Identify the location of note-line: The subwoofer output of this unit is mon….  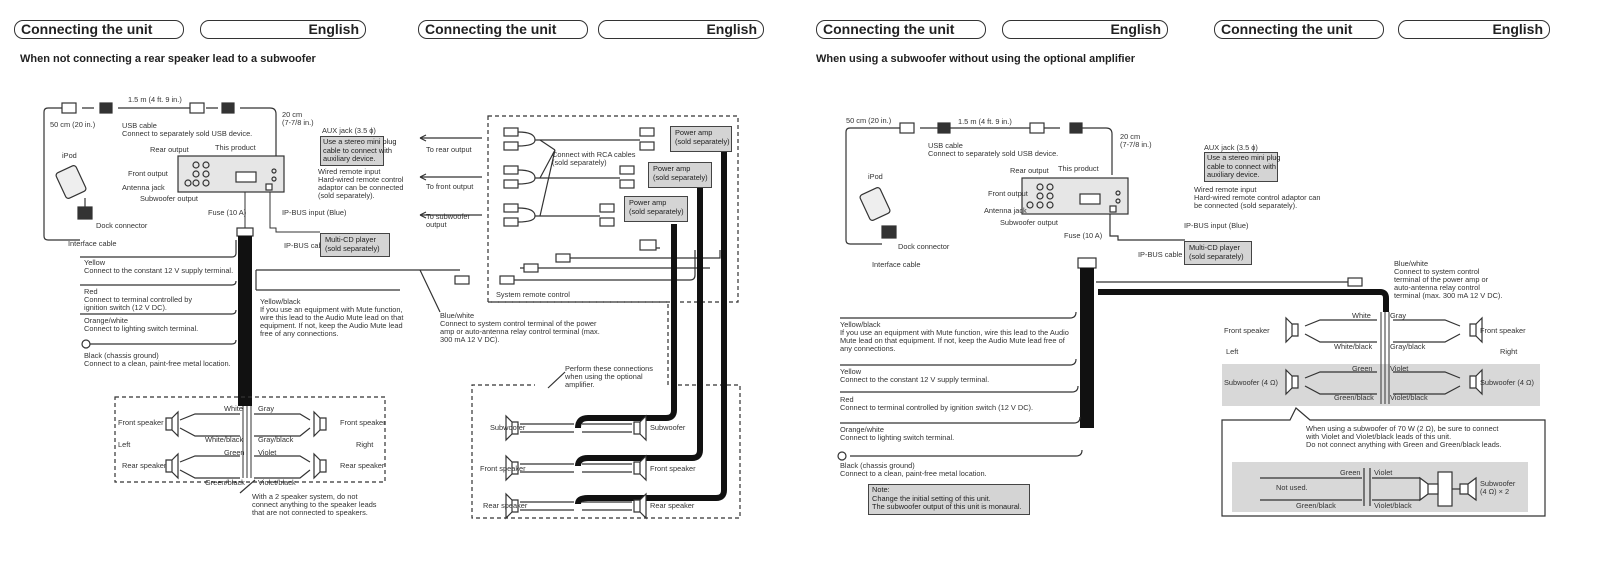
(947, 507).